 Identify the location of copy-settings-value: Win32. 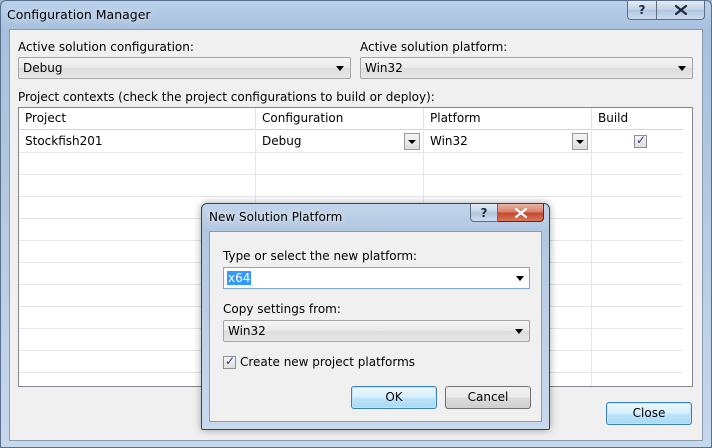
(247, 331).